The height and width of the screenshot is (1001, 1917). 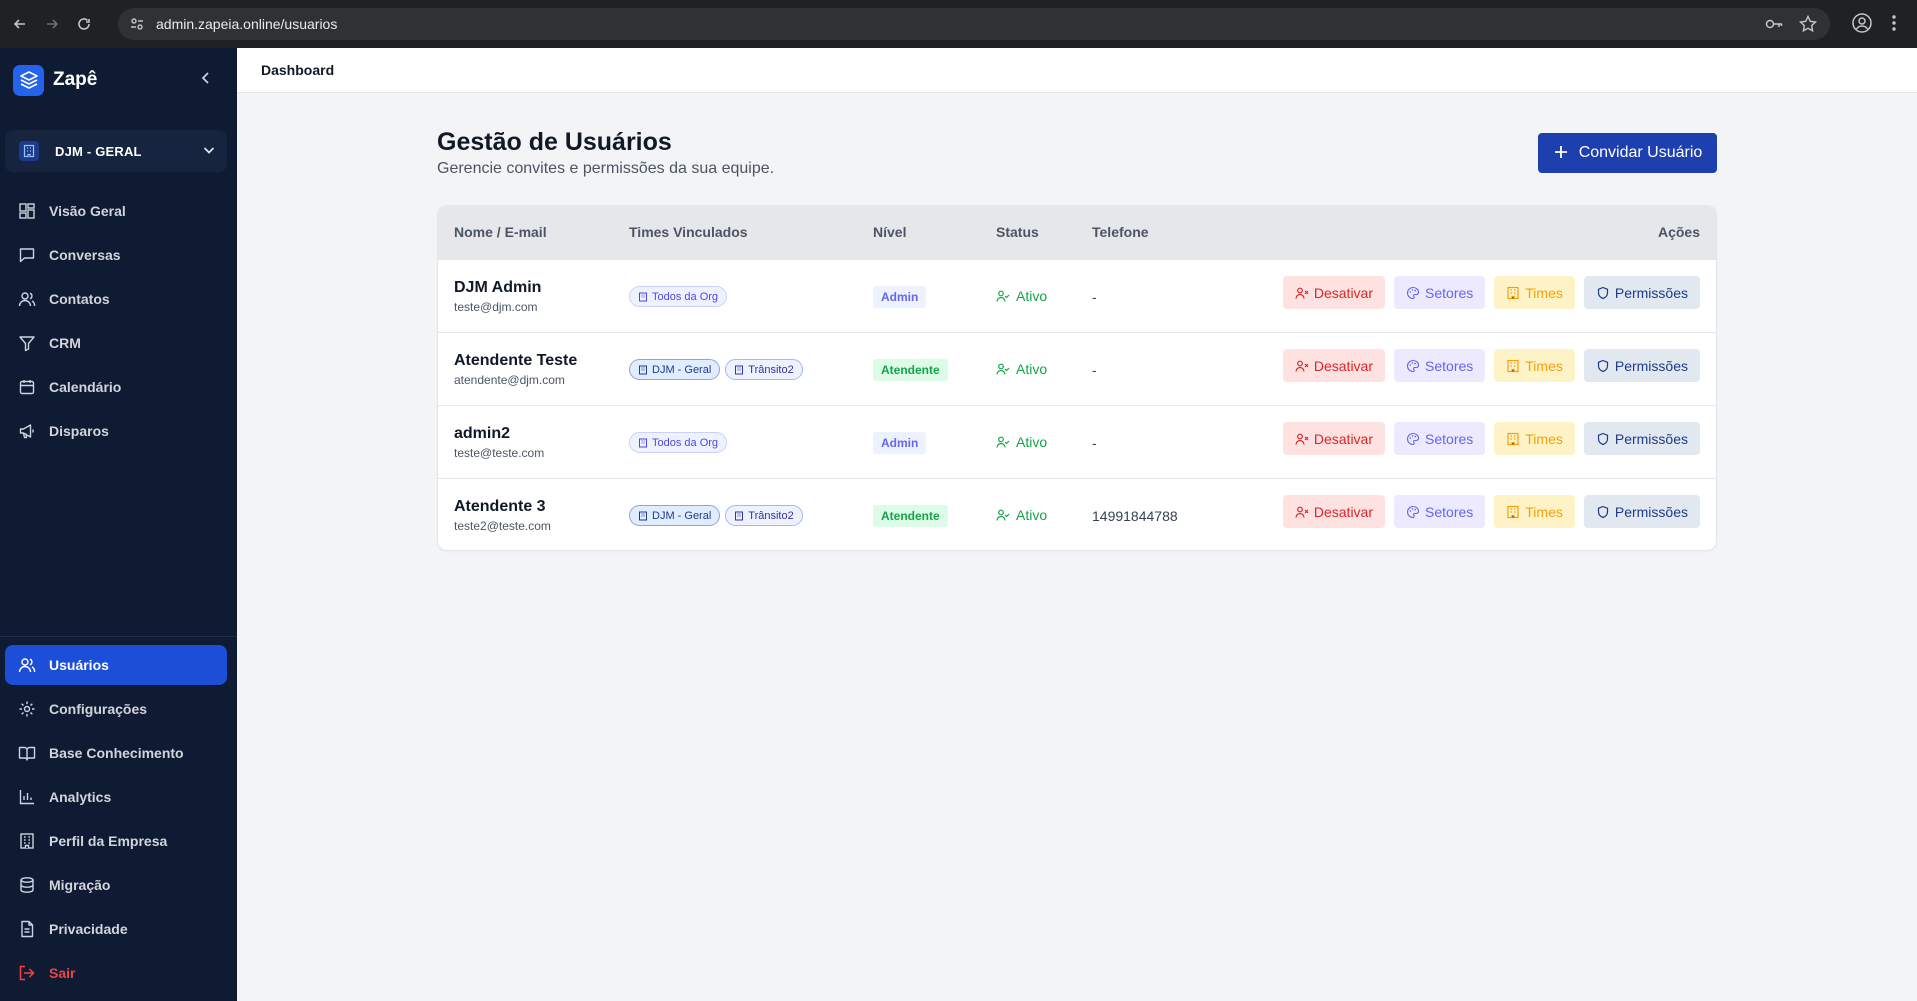 I want to click on sidebar-item-configuracoes: Configurações, so click(x=116, y=709).